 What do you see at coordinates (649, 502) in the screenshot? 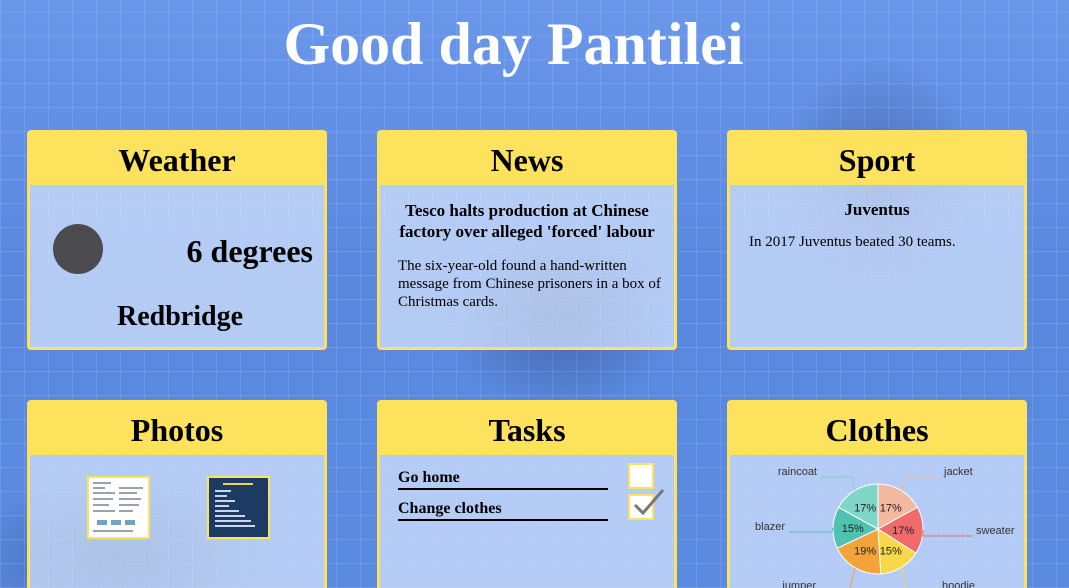
I see `checkmark-icon` at bounding box center [649, 502].